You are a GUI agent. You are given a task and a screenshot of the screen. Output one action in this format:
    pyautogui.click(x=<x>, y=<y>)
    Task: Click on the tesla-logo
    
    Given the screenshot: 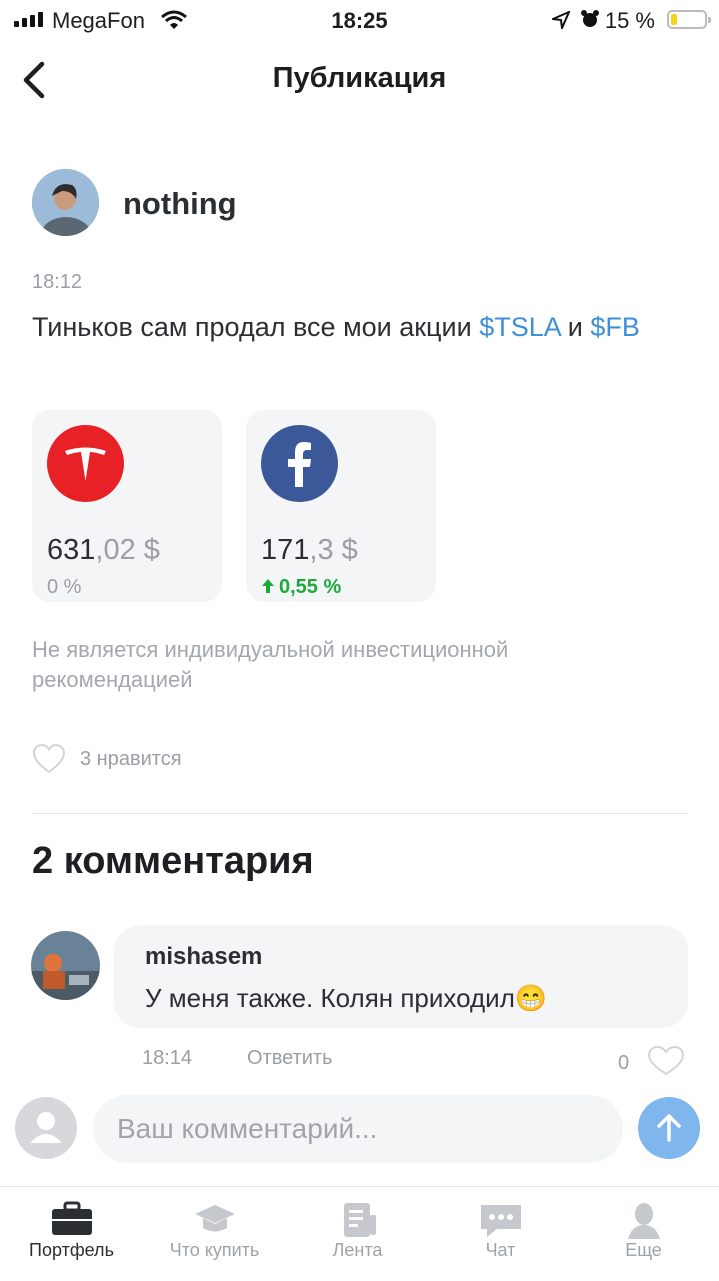 What is the action you would take?
    pyautogui.click(x=85, y=463)
    